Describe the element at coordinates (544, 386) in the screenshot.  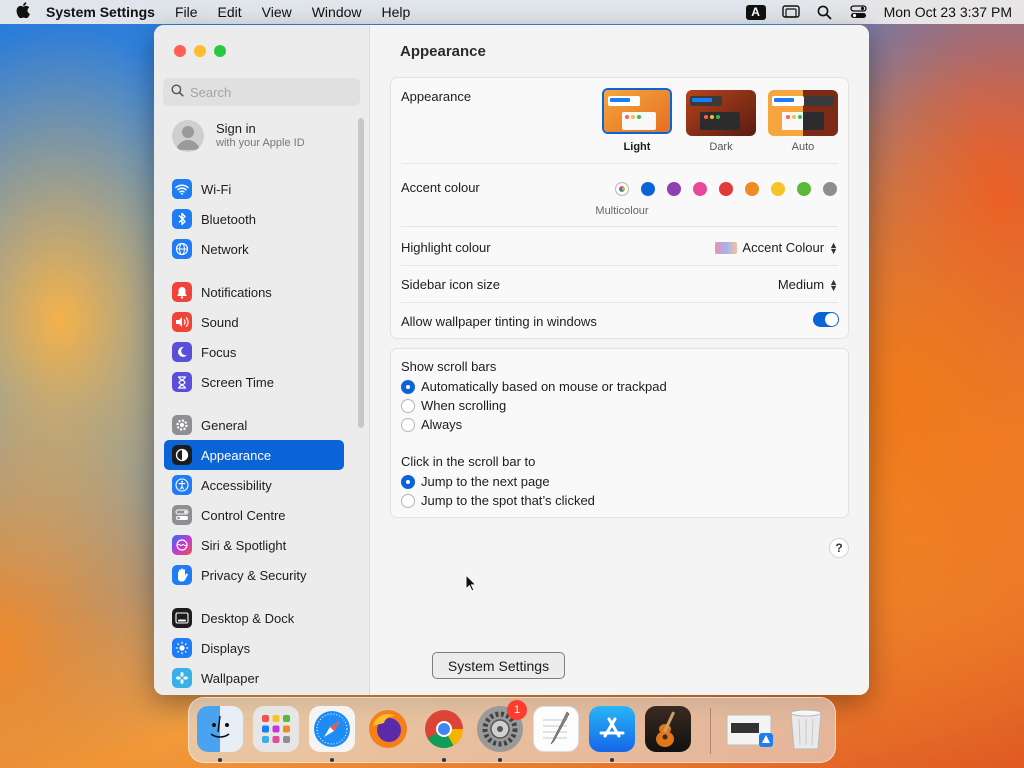
I see `scroll-option-automatic-label: Automatically based on mouse or trackpad` at that location.